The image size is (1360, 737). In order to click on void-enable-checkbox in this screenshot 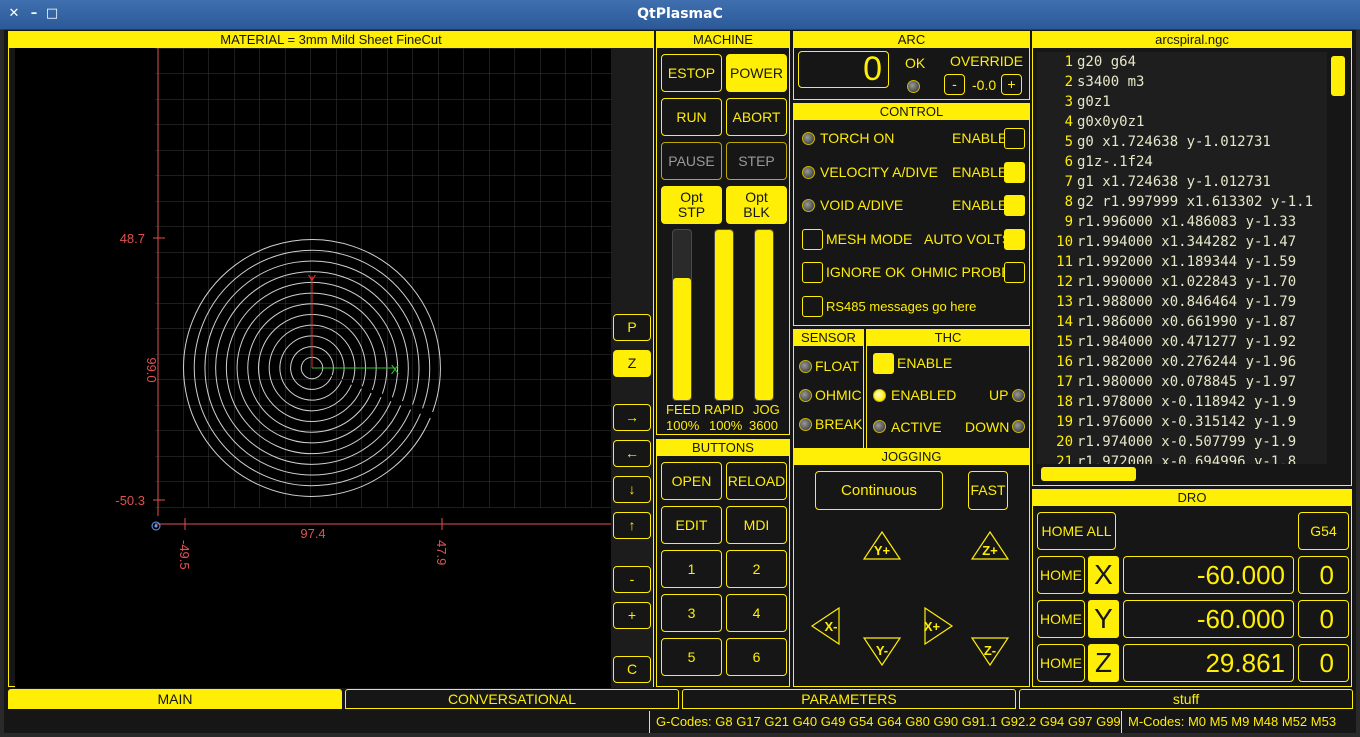, I will do `click(1014, 205)`.